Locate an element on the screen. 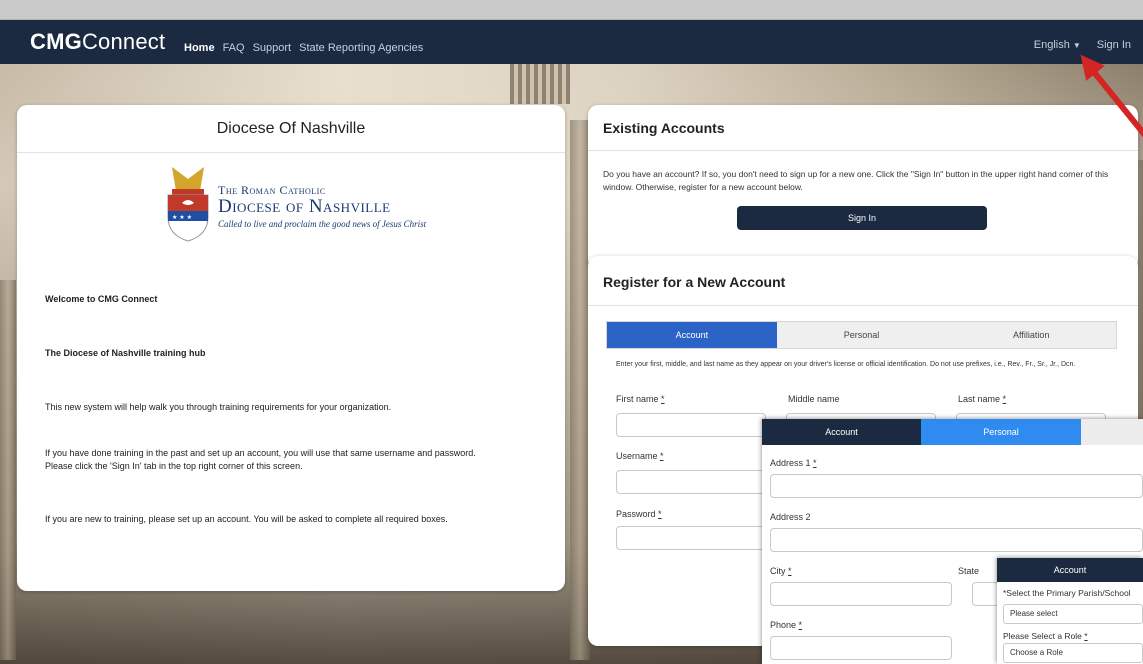 The image size is (1143, 664). password-input is located at coordinates (691, 538).